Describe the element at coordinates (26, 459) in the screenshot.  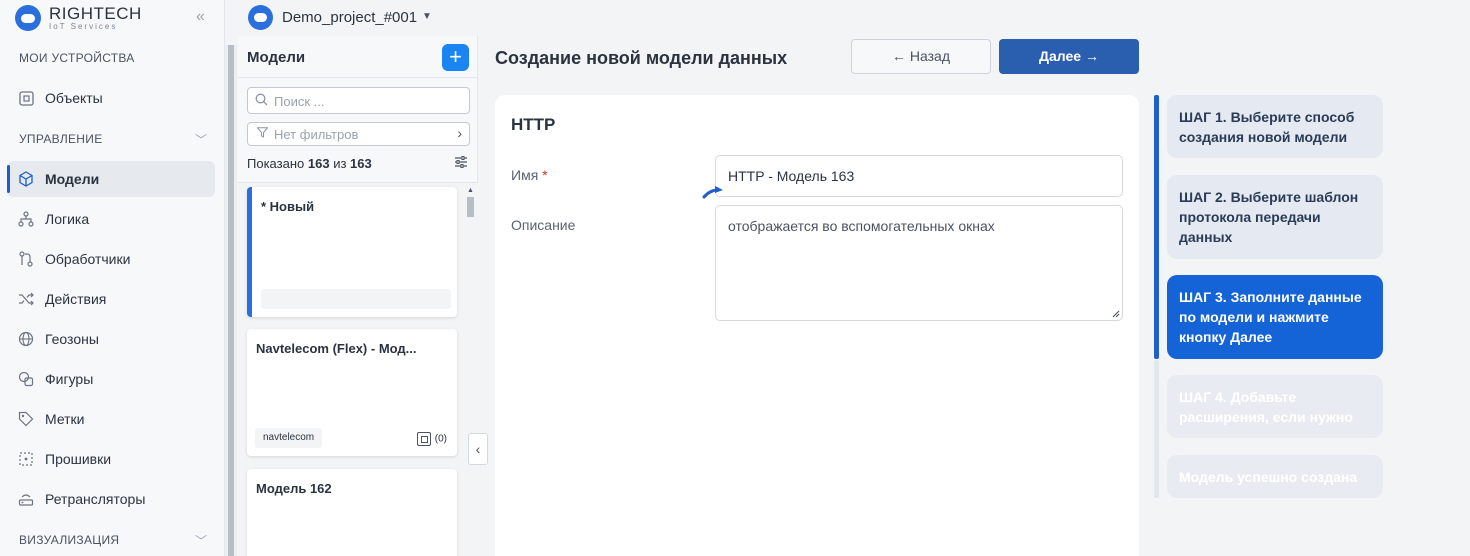
I see `firmware-icon` at that location.